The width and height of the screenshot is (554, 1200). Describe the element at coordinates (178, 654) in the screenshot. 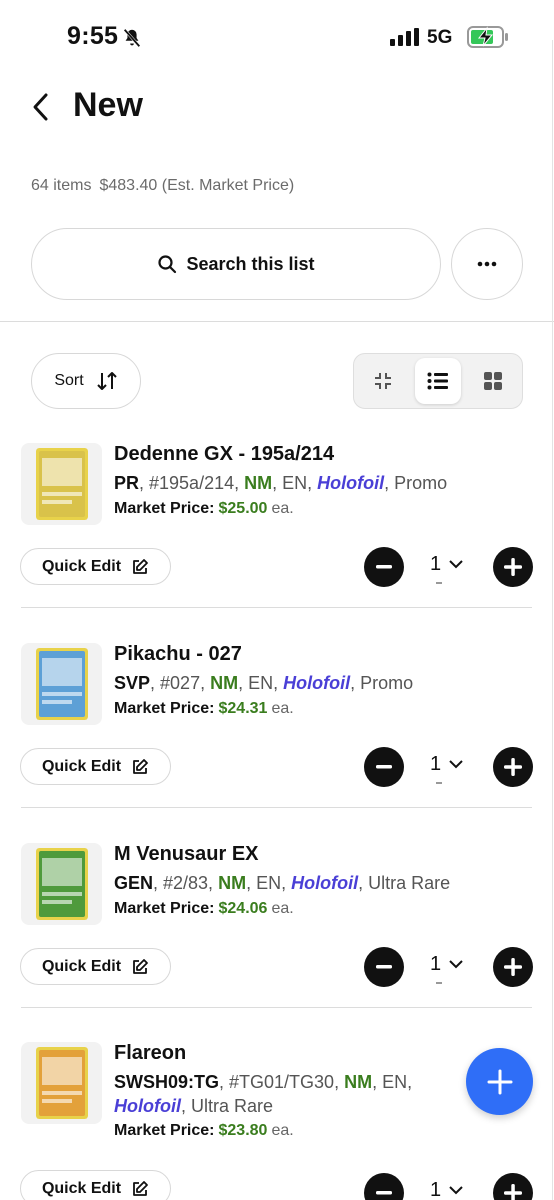

I see `card-name: Pikachu - 027` at that location.